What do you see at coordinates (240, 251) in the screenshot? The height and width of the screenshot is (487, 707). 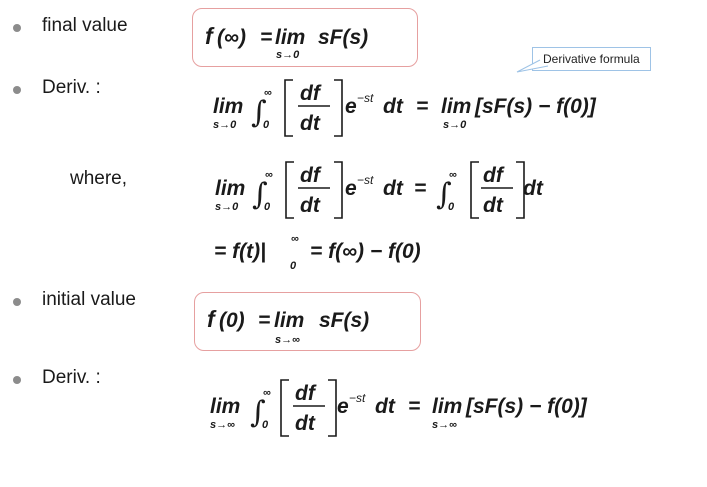 I see `f-of-t-evaluated: = f(t)|` at bounding box center [240, 251].